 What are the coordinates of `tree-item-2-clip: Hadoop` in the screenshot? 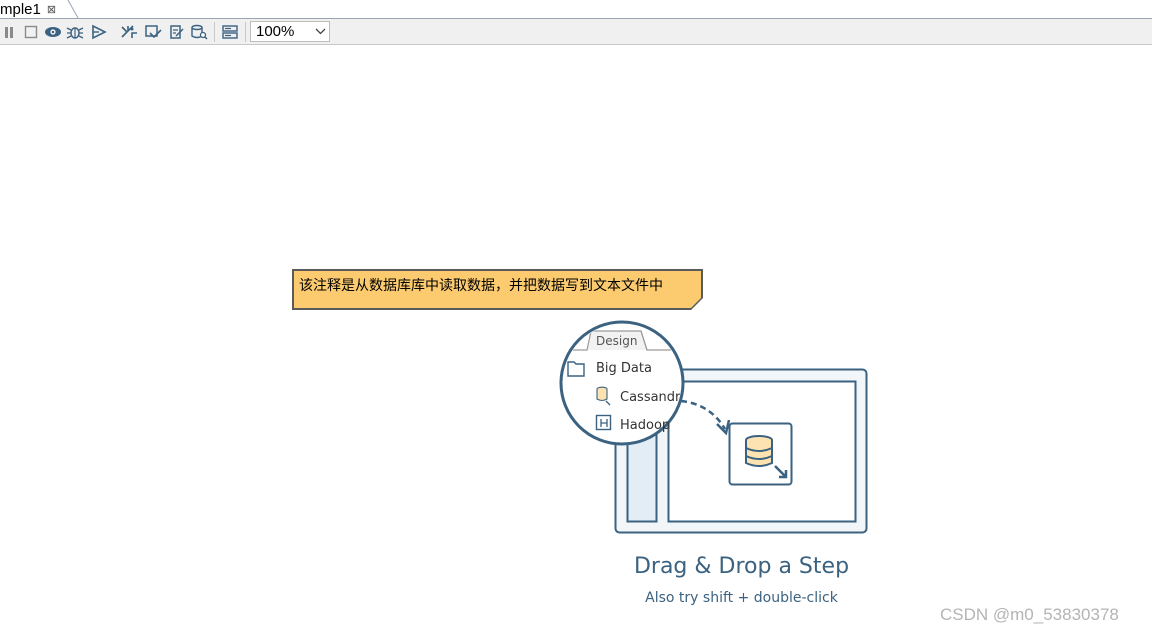 It's located at (646, 425).